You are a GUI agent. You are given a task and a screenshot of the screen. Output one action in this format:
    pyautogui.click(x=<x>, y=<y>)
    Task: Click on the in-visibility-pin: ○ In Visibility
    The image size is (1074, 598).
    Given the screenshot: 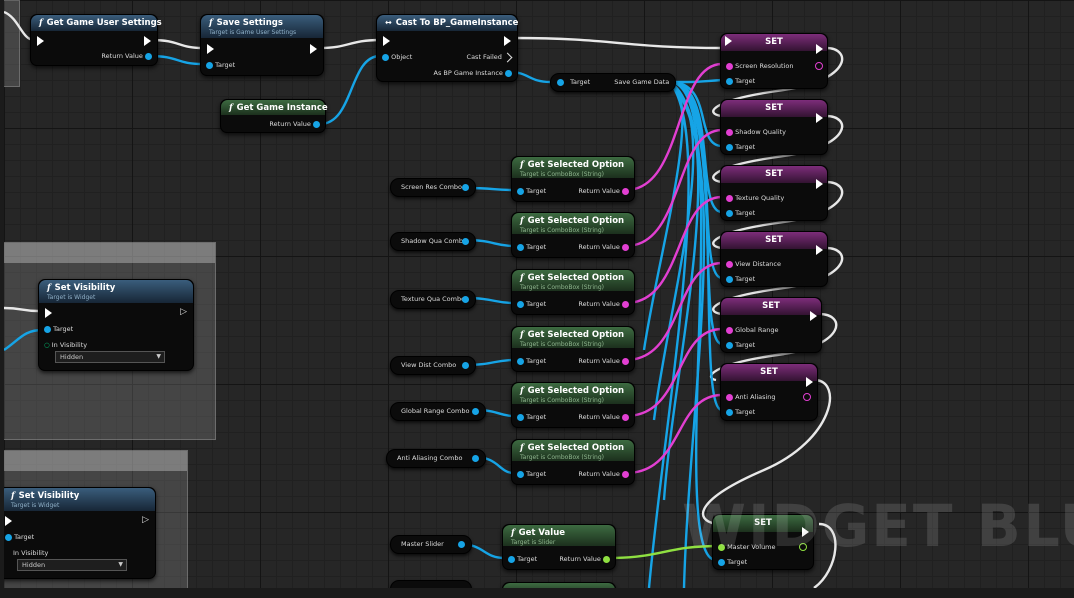 What is the action you would take?
    pyautogui.click(x=65, y=345)
    